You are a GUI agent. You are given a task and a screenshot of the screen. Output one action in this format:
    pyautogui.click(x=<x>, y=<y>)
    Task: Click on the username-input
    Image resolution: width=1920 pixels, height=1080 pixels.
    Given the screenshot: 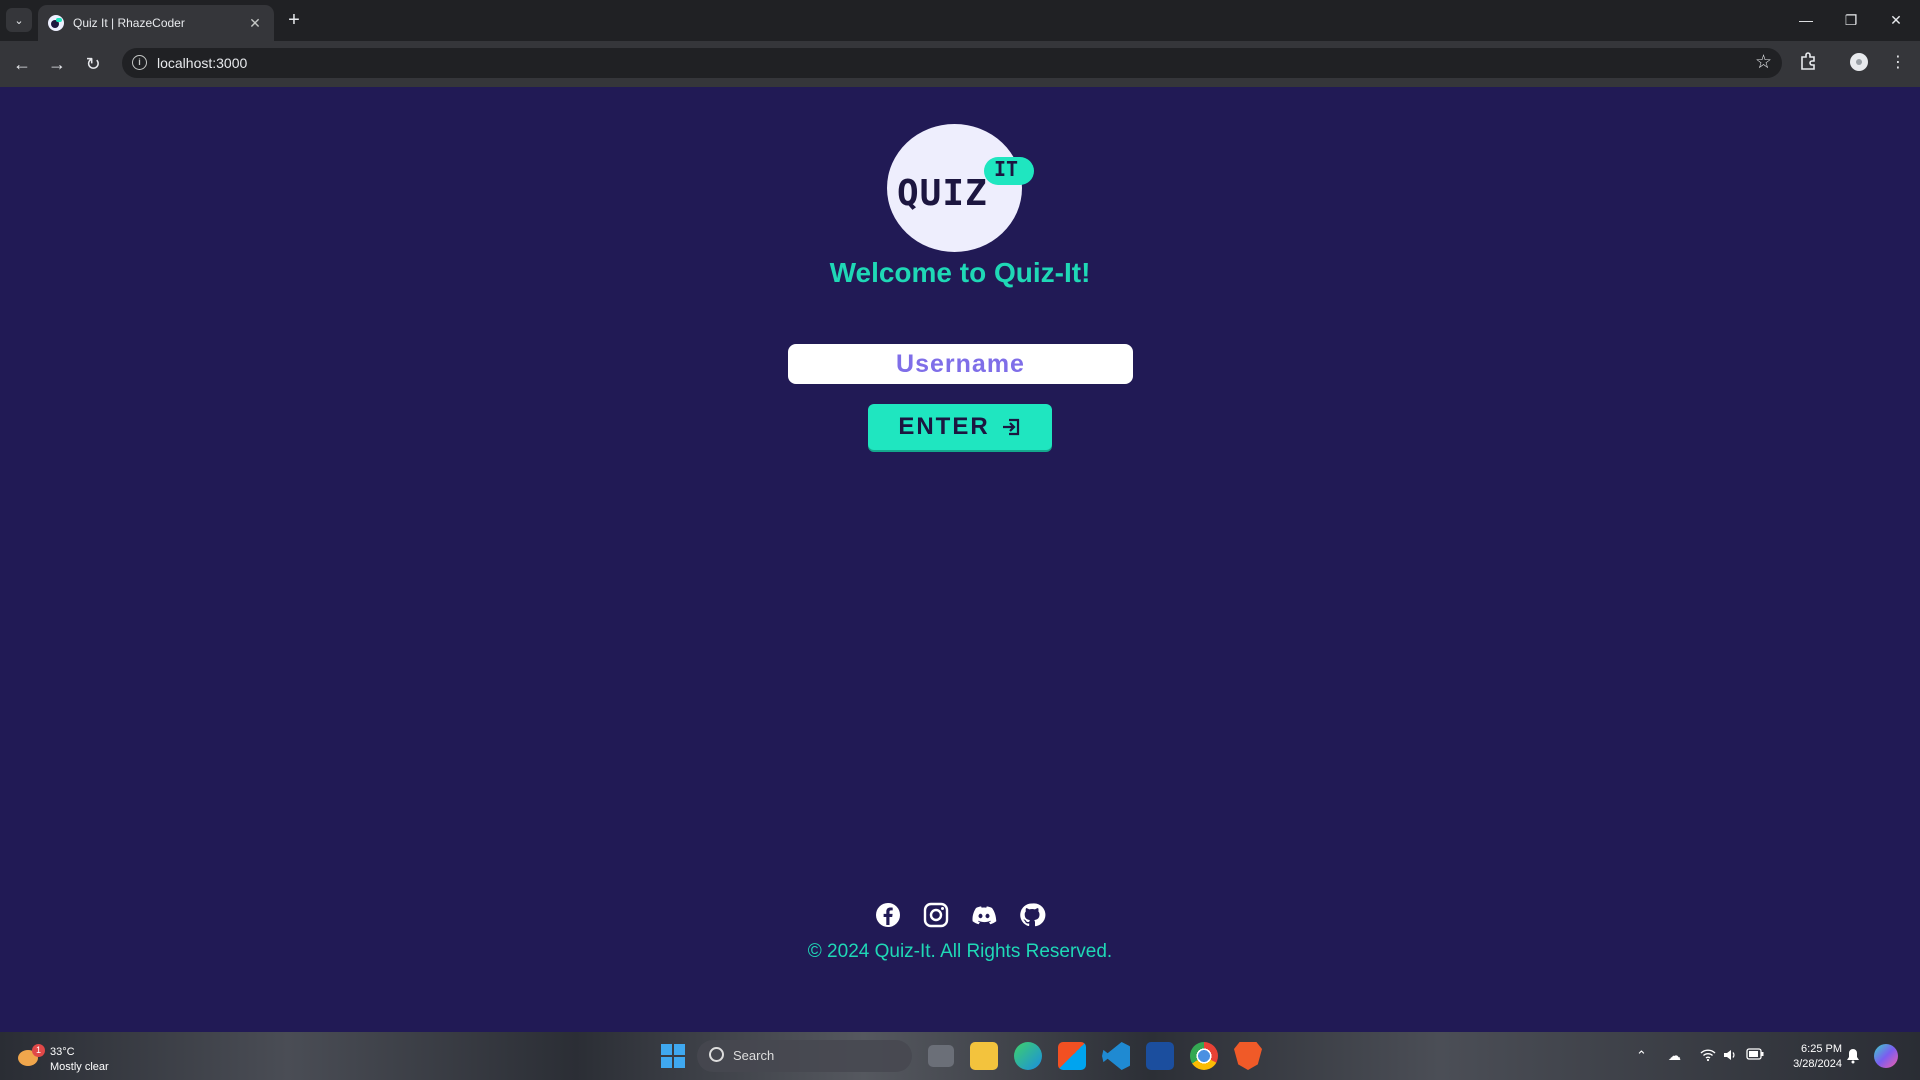 What is the action you would take?
    pyautogui.click(x=960, y=364)
    